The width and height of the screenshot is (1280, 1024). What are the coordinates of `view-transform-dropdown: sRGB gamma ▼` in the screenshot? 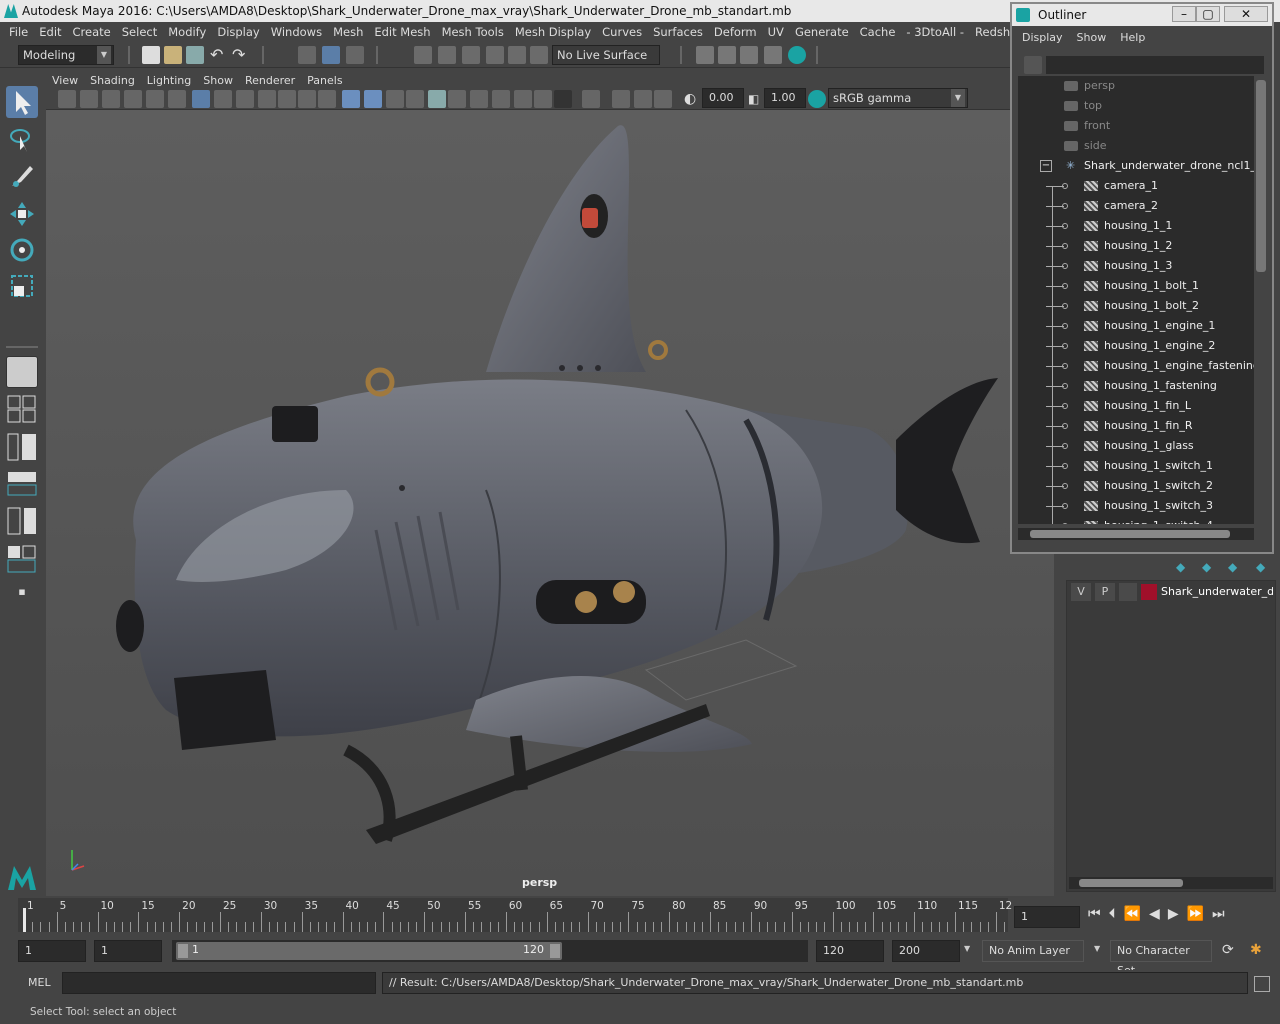 It's located at (898, 98).